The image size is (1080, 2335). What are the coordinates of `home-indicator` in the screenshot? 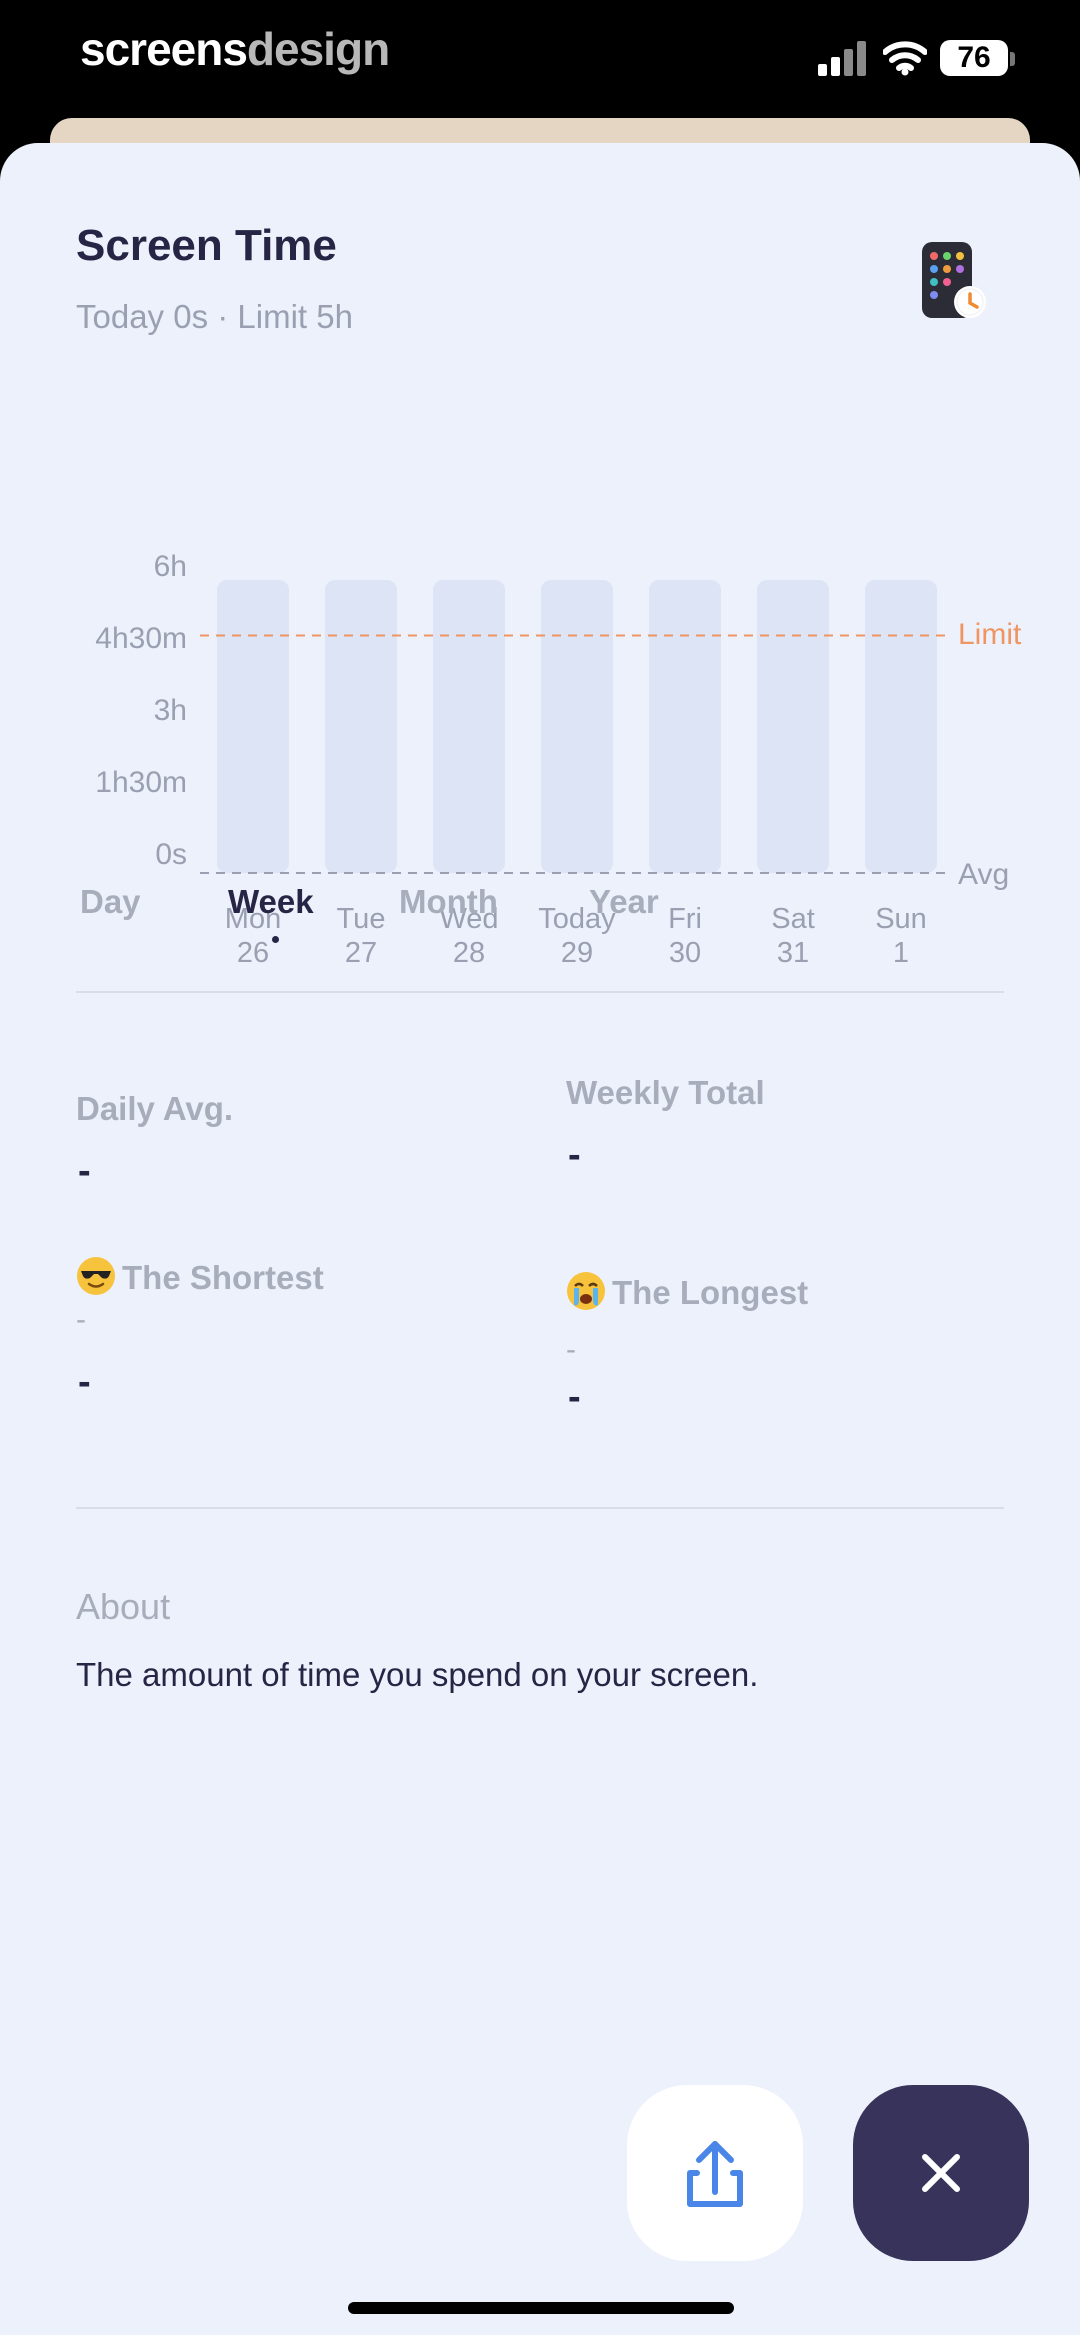 It's located at (541, 2308).